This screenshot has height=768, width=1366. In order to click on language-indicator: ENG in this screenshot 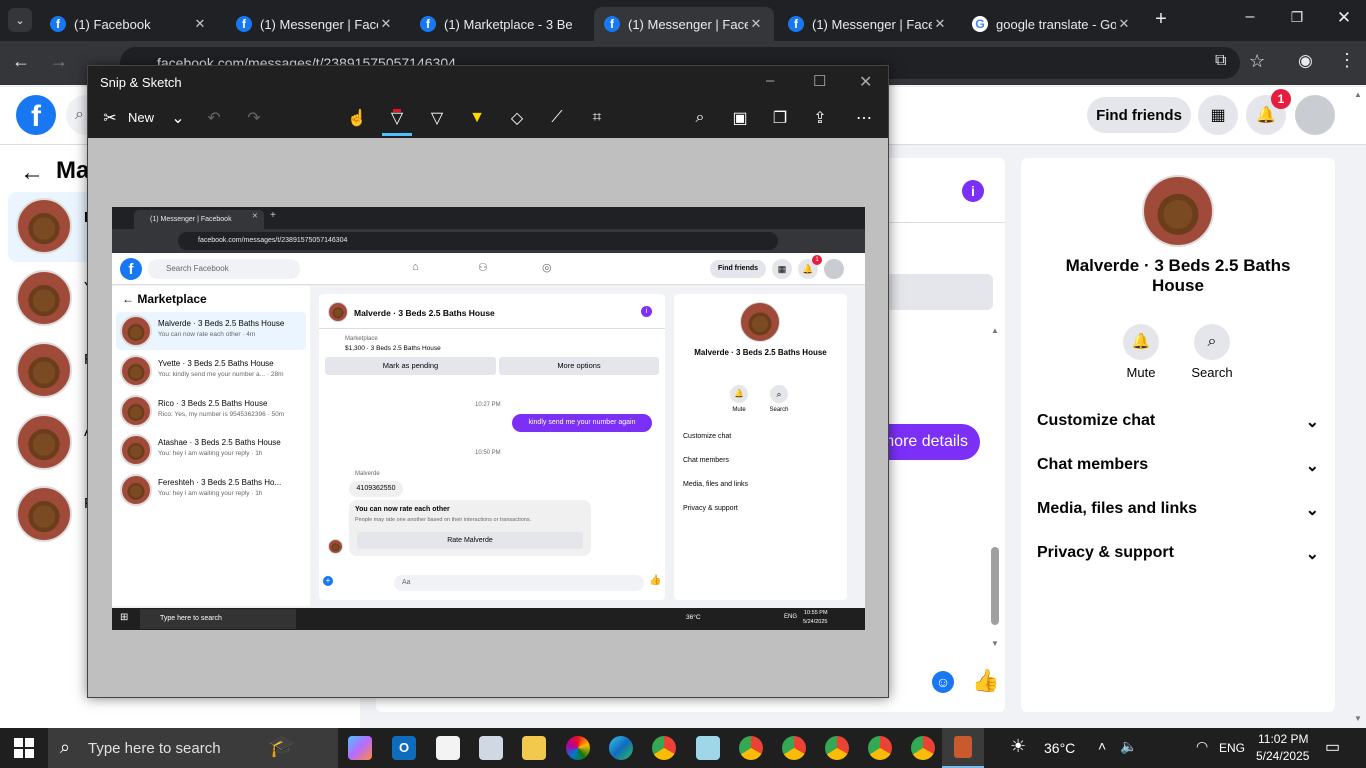, I will do `click(1232, 748)`.